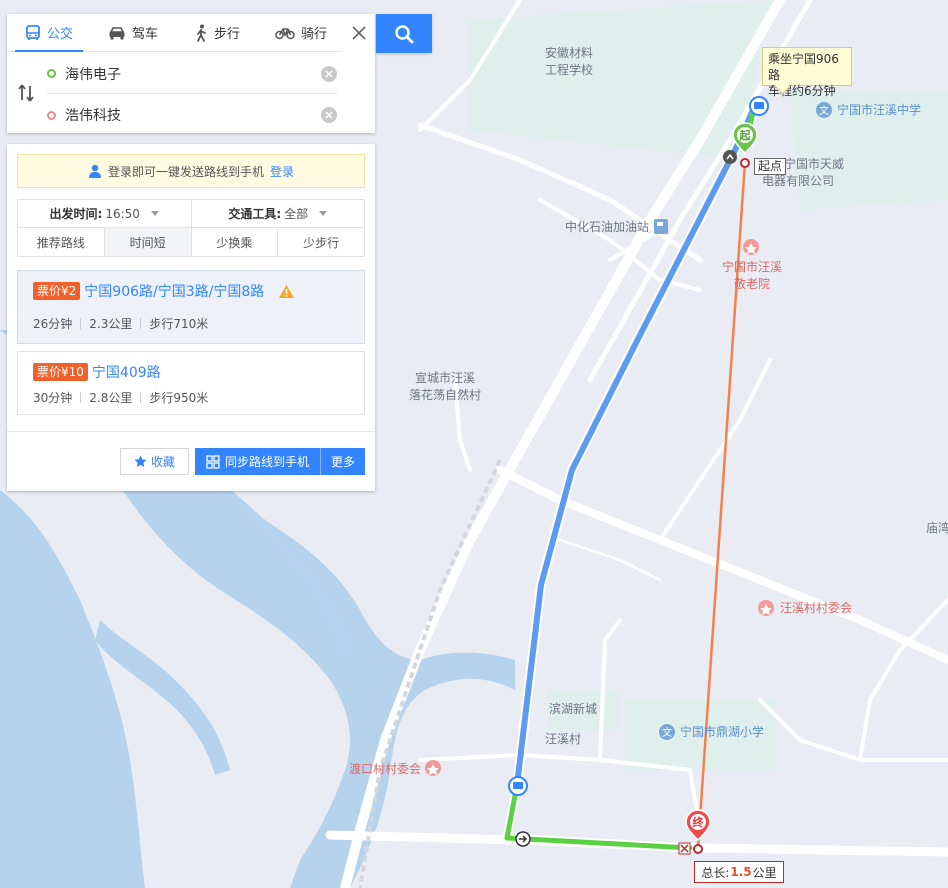 Image resolution: width=948 pixels, height=888 pixels. What do you see at coordinates (285, 33) in the screenshot?
I see `bike-icon` at bounding box center [285, 33].